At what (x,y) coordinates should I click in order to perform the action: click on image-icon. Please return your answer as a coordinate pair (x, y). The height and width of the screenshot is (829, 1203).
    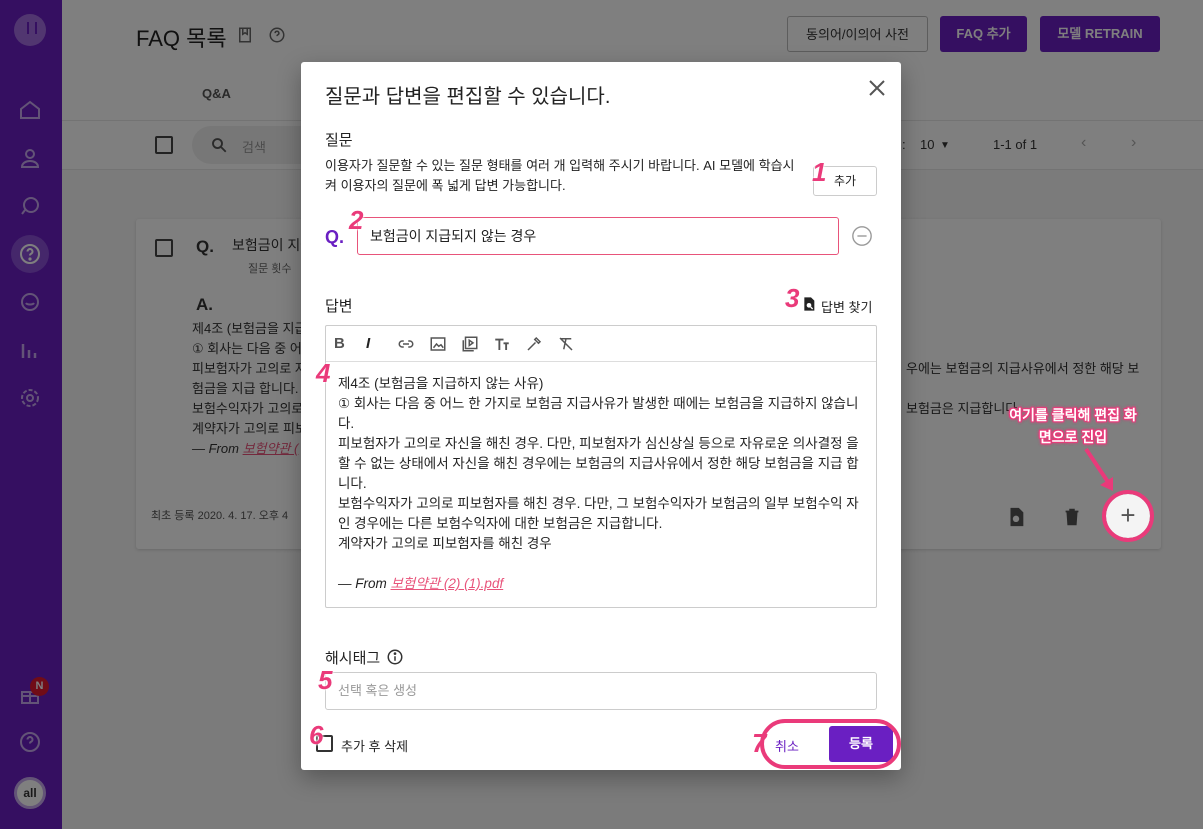
    Looking at the image, I should click on (438, 344).